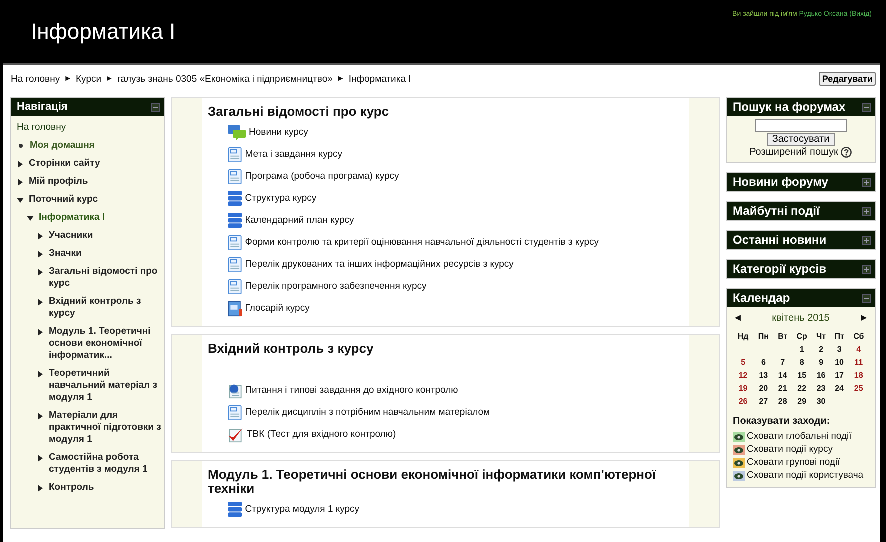  I want to click on calendar-day: 21, so click(783, 388).